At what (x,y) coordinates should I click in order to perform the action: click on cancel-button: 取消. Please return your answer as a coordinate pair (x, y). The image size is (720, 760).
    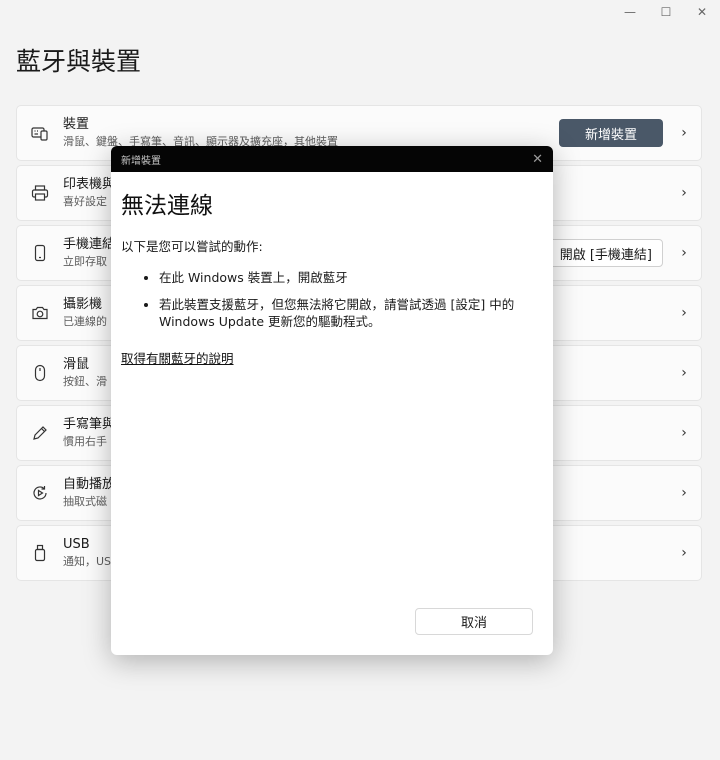
    Looking at the image, I should click on (474, 621).